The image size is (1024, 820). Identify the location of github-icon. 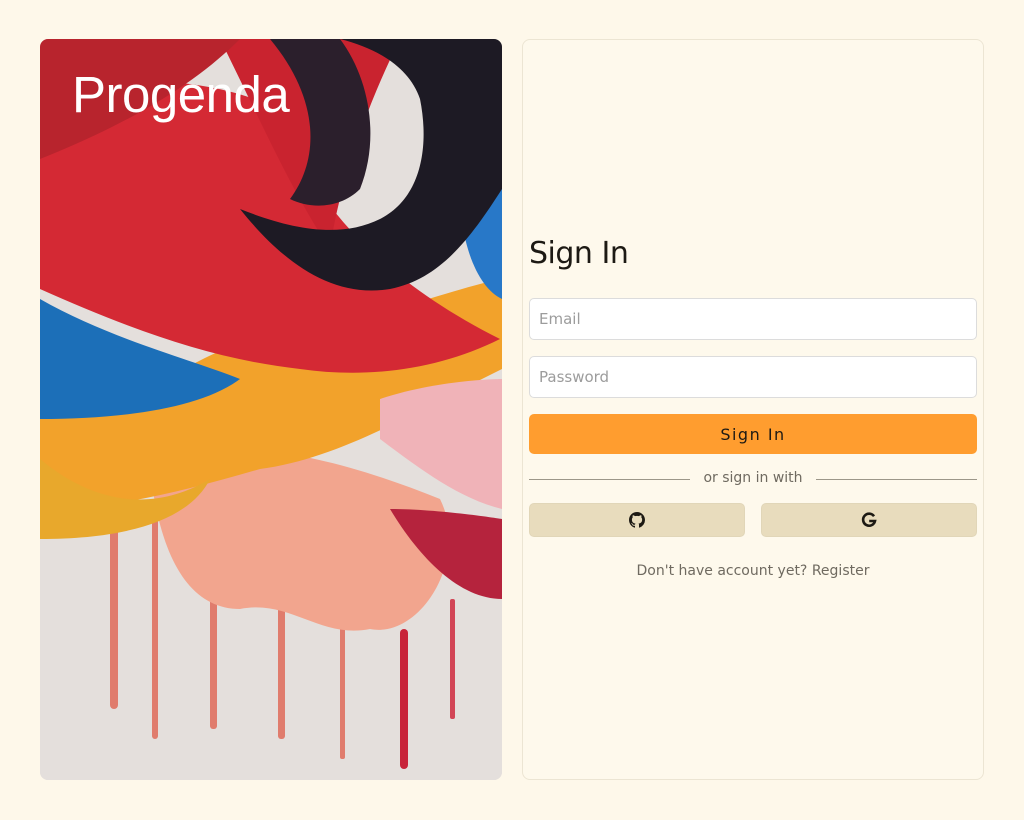
(637, 520).